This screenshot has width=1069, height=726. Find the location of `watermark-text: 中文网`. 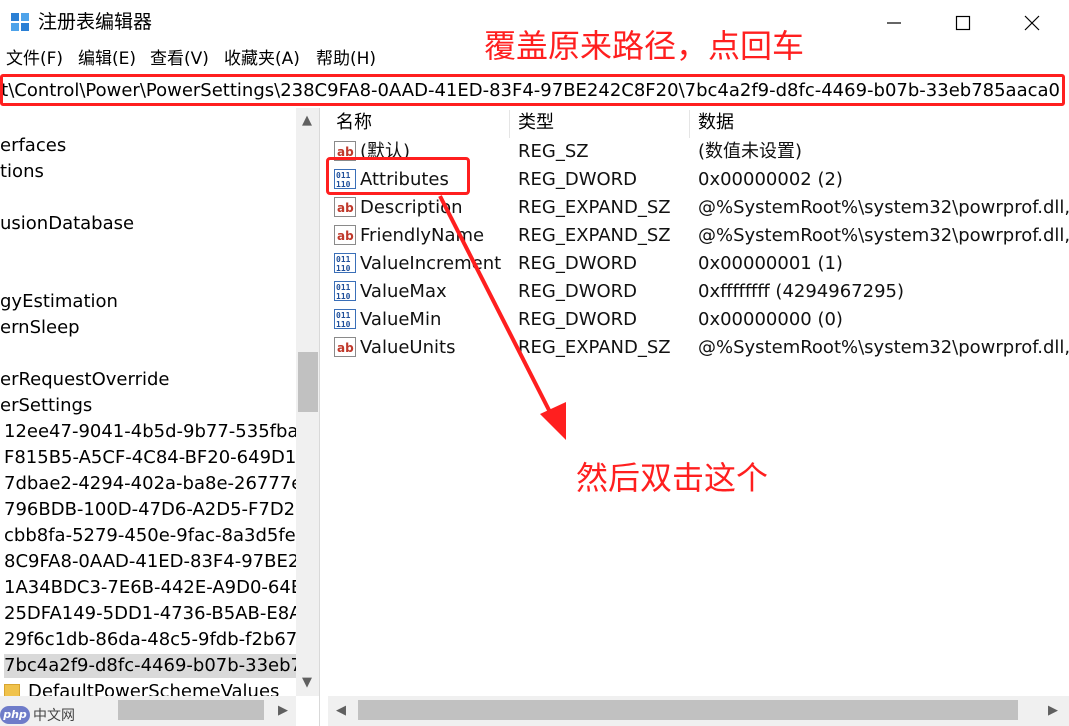

watermark-text: 中文网 is located at coordinates (54, 716).